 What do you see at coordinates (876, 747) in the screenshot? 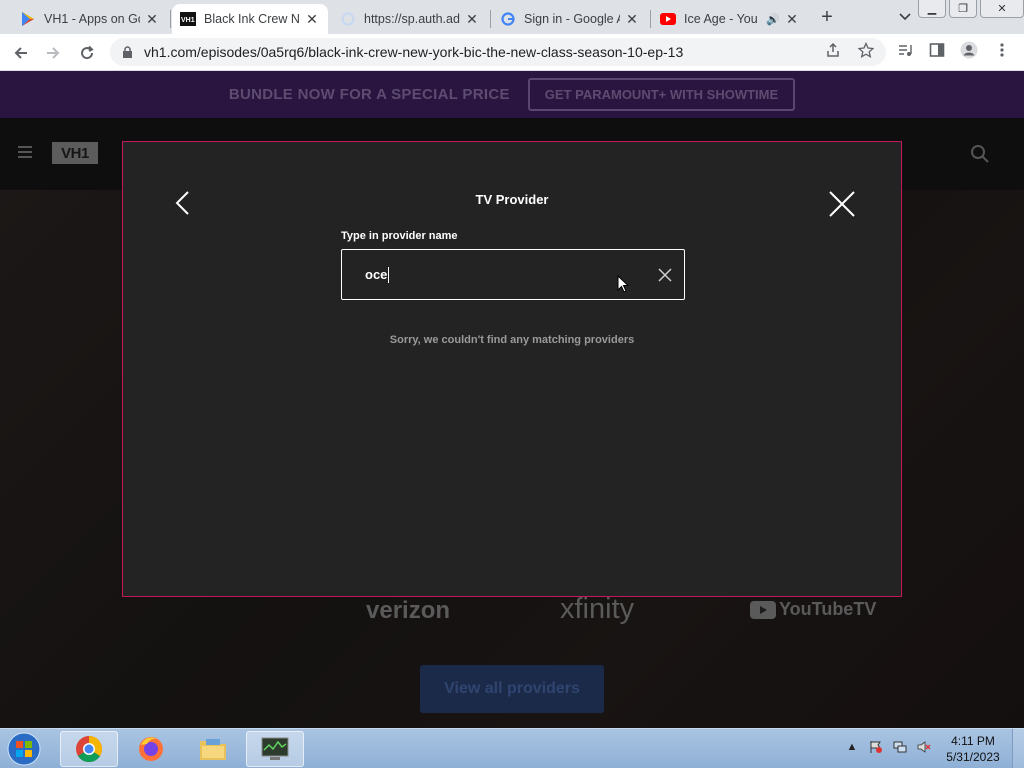
I see `action-center-flag-icon` at bounding box center [876, 747].